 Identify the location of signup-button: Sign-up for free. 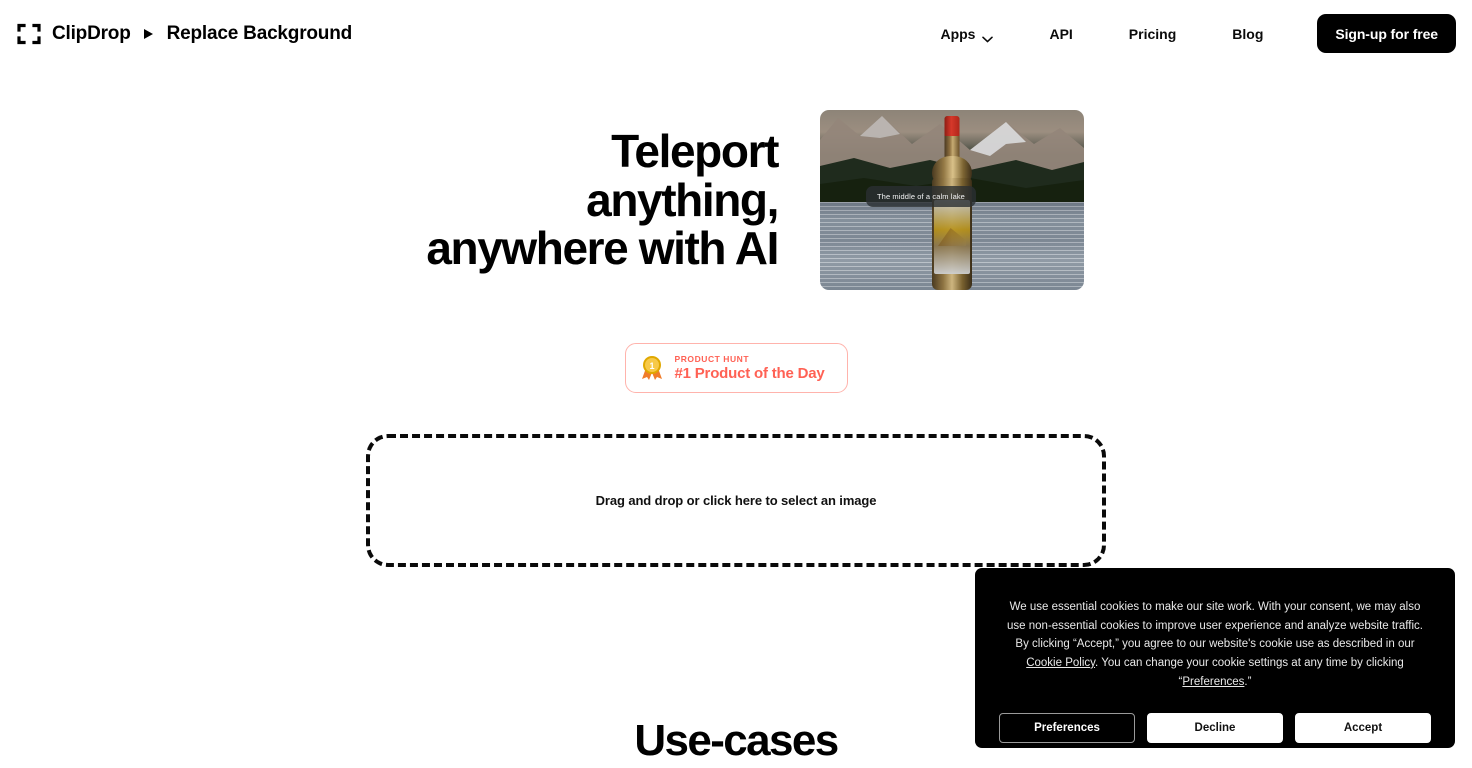
(1386, 33).